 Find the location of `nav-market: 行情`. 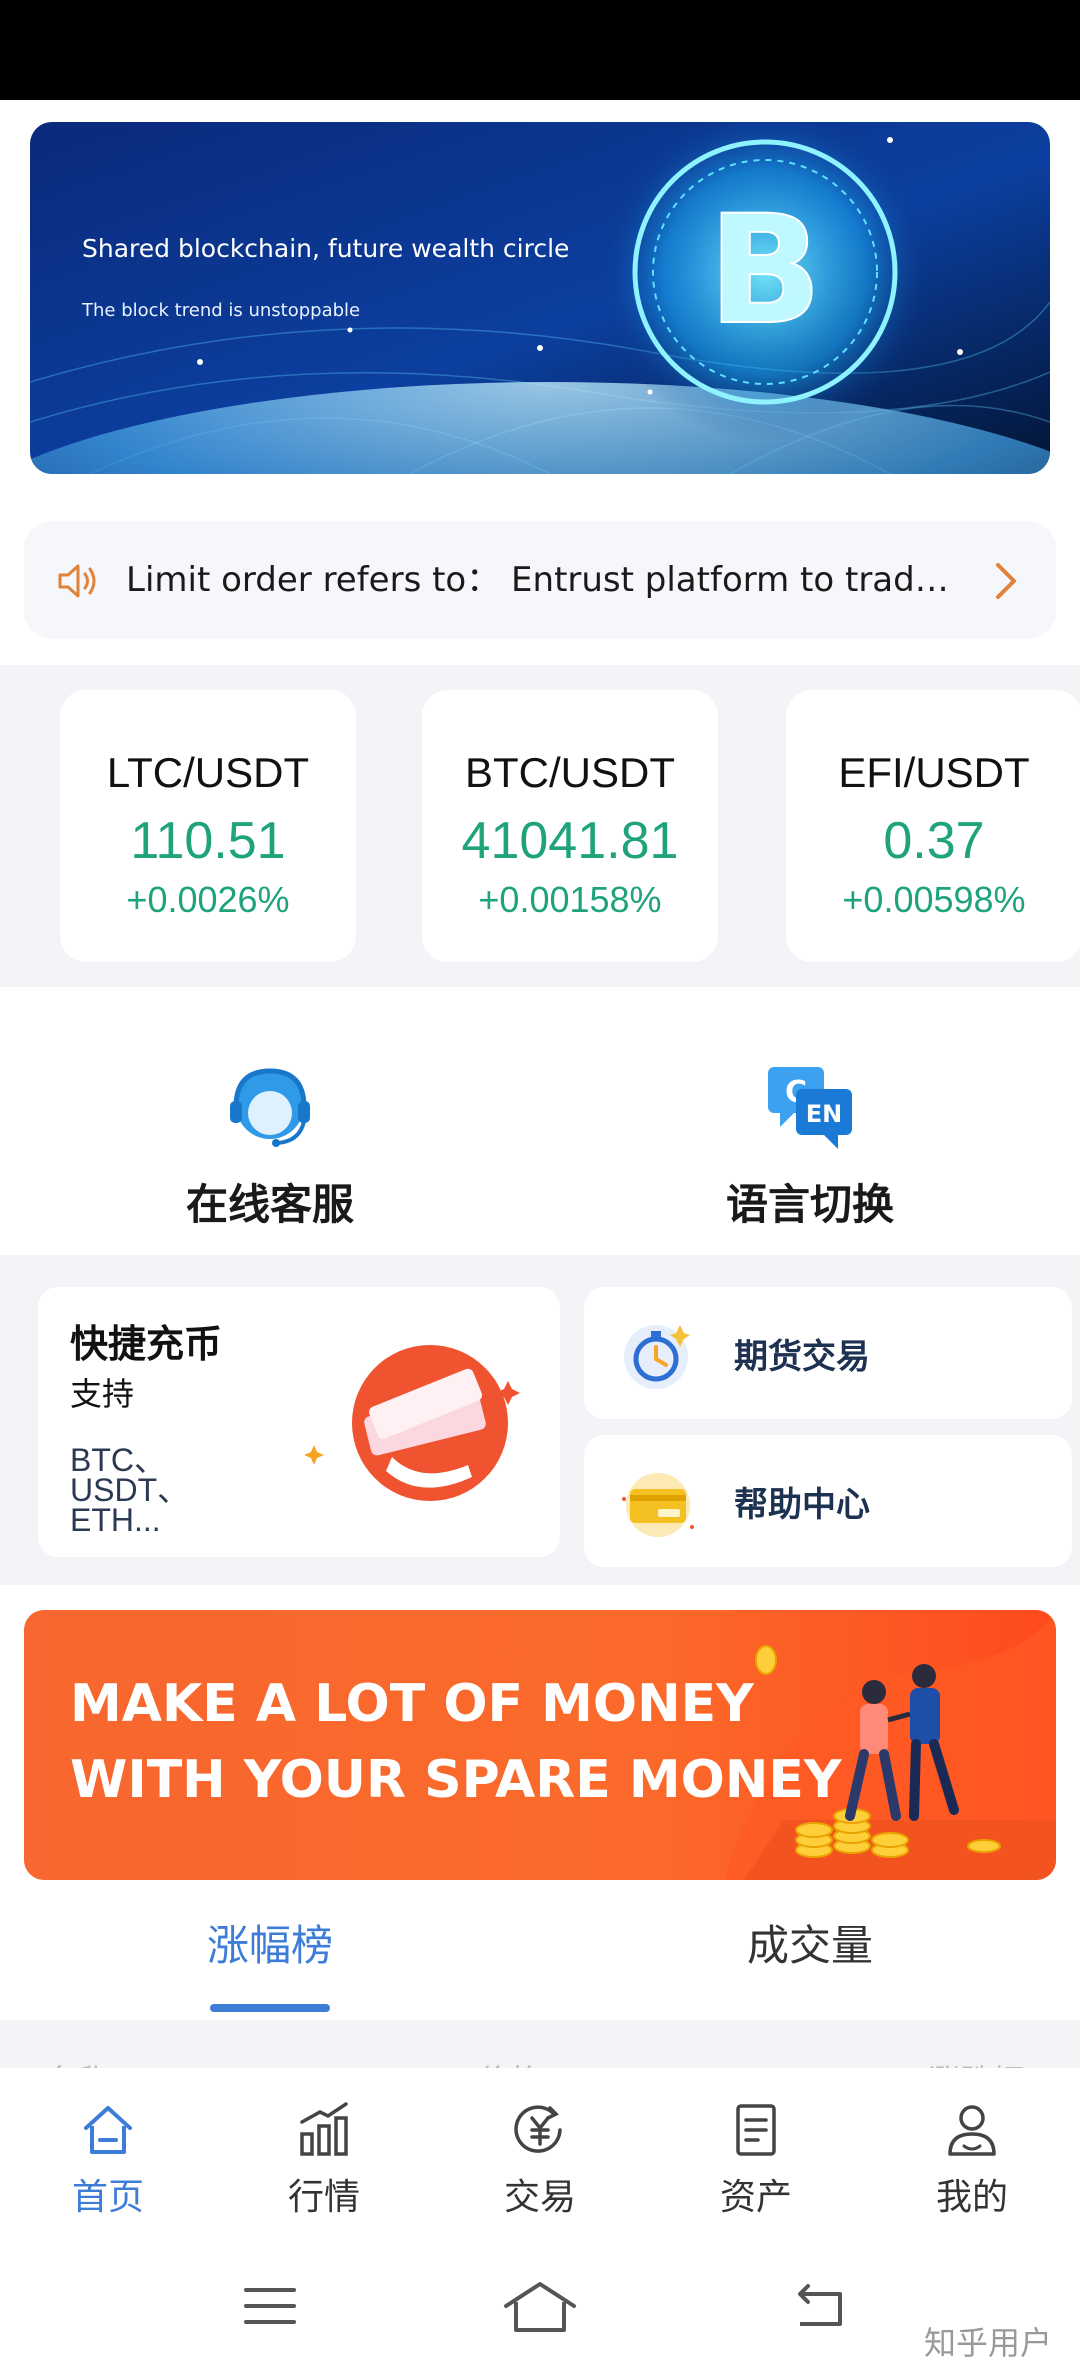

nav-market: 行情 is located at coordinates (324, 2160).